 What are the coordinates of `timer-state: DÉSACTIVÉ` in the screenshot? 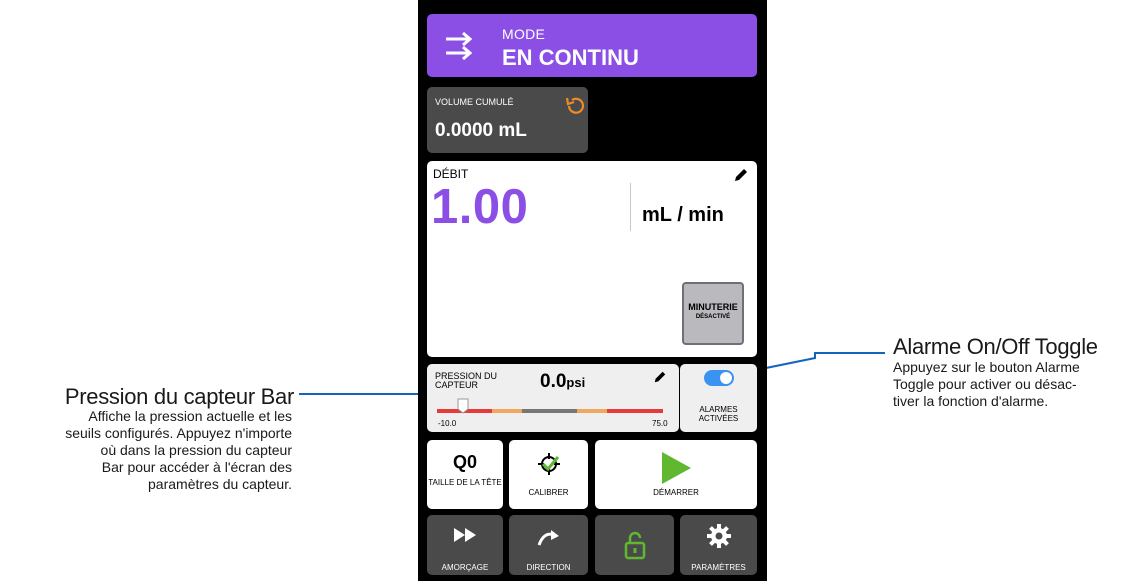 It's located at (713, 317).